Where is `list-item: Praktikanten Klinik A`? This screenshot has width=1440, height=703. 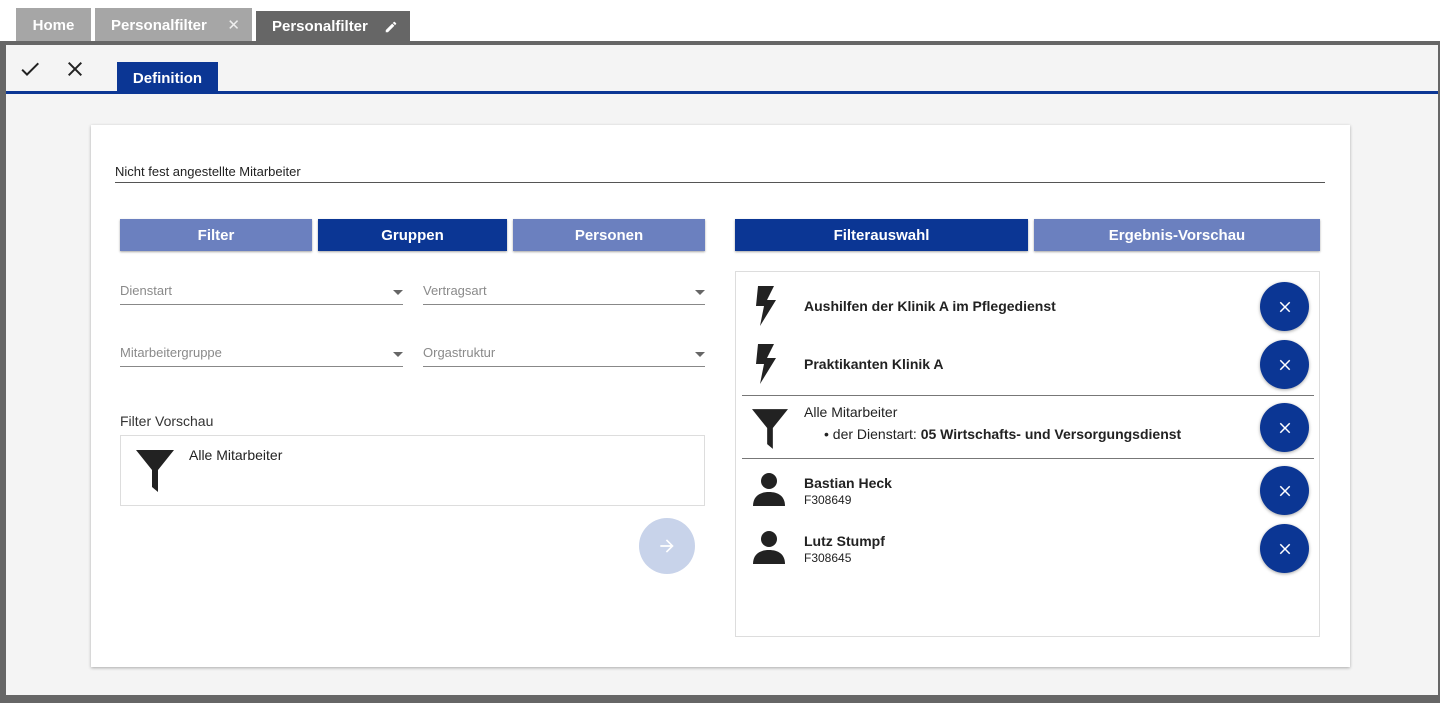
list-item: Praktikanten Klinik A is located at coordinates (1027, 364).